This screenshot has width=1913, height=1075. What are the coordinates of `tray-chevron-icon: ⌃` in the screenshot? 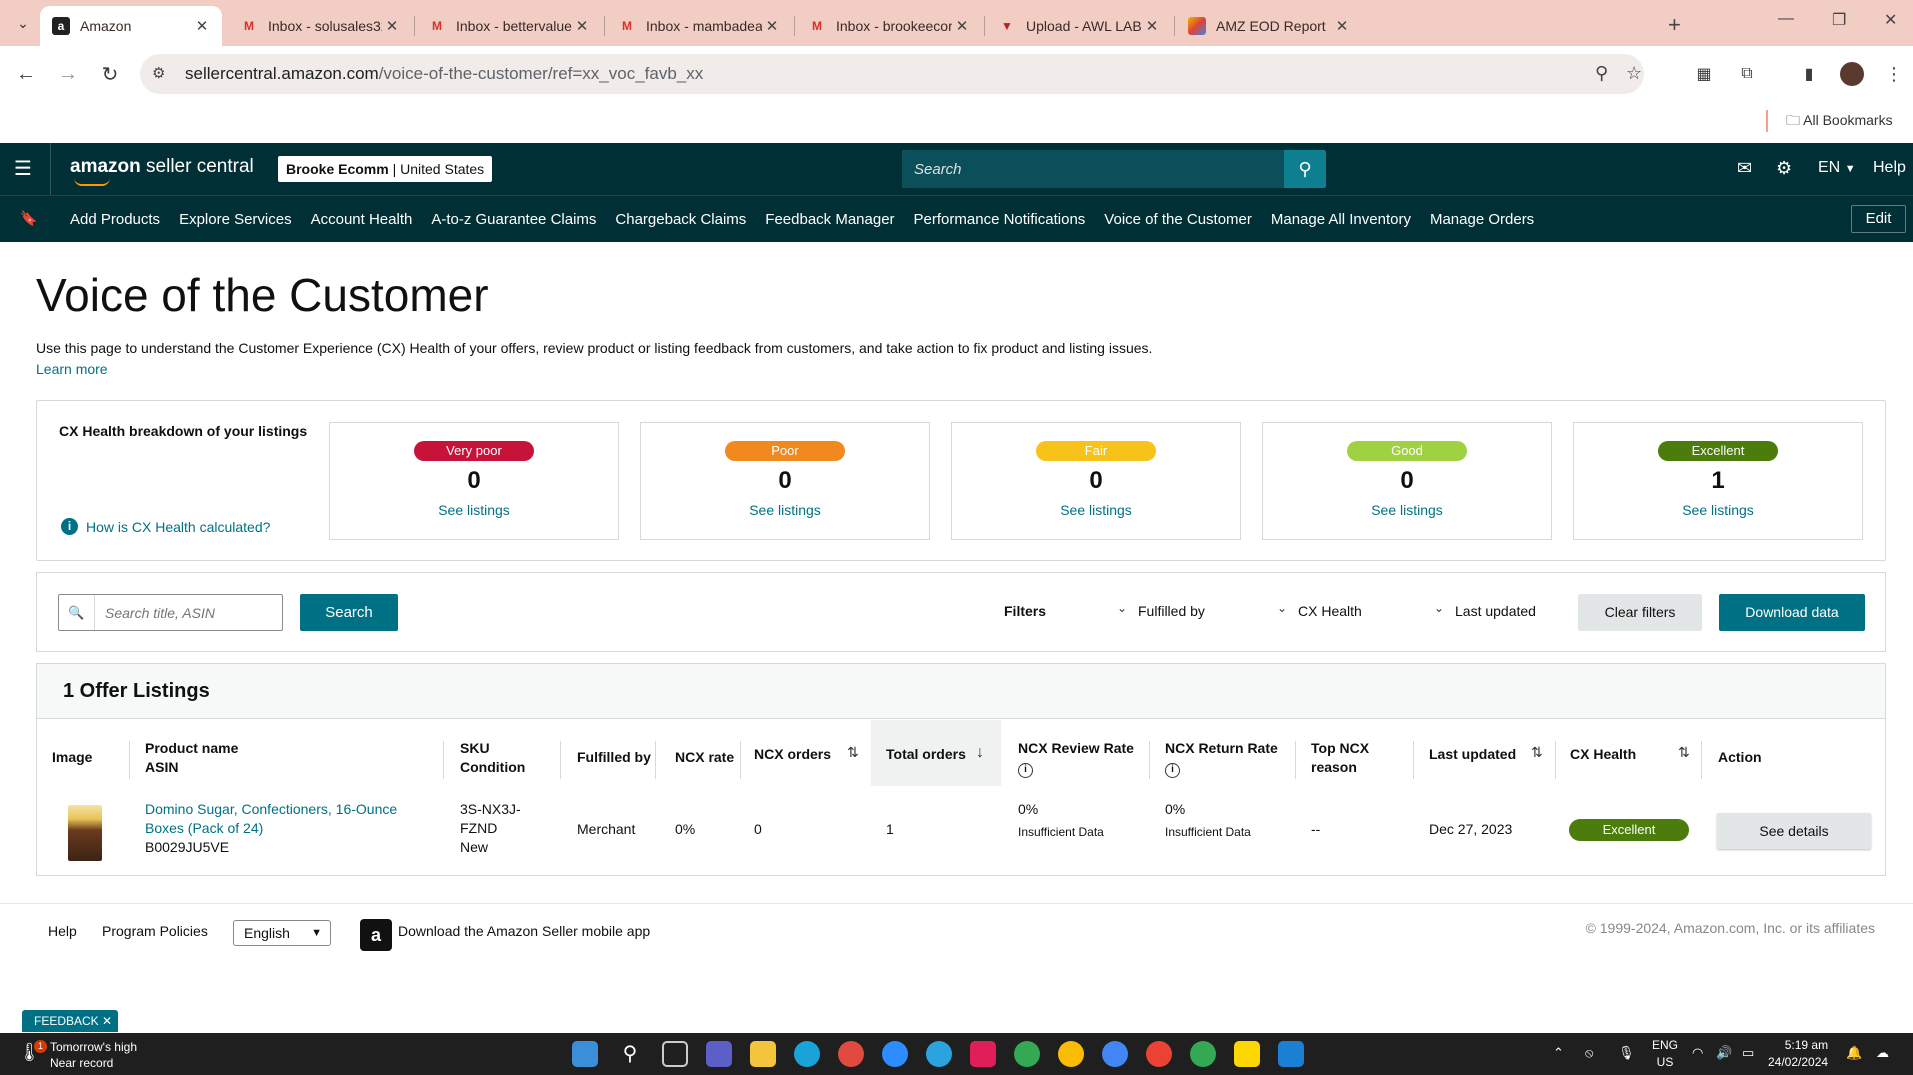 It's located at (1558, 1053).